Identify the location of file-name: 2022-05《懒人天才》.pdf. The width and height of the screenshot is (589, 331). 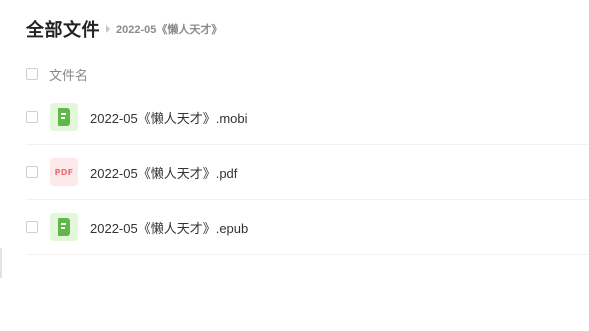
(163, 172).